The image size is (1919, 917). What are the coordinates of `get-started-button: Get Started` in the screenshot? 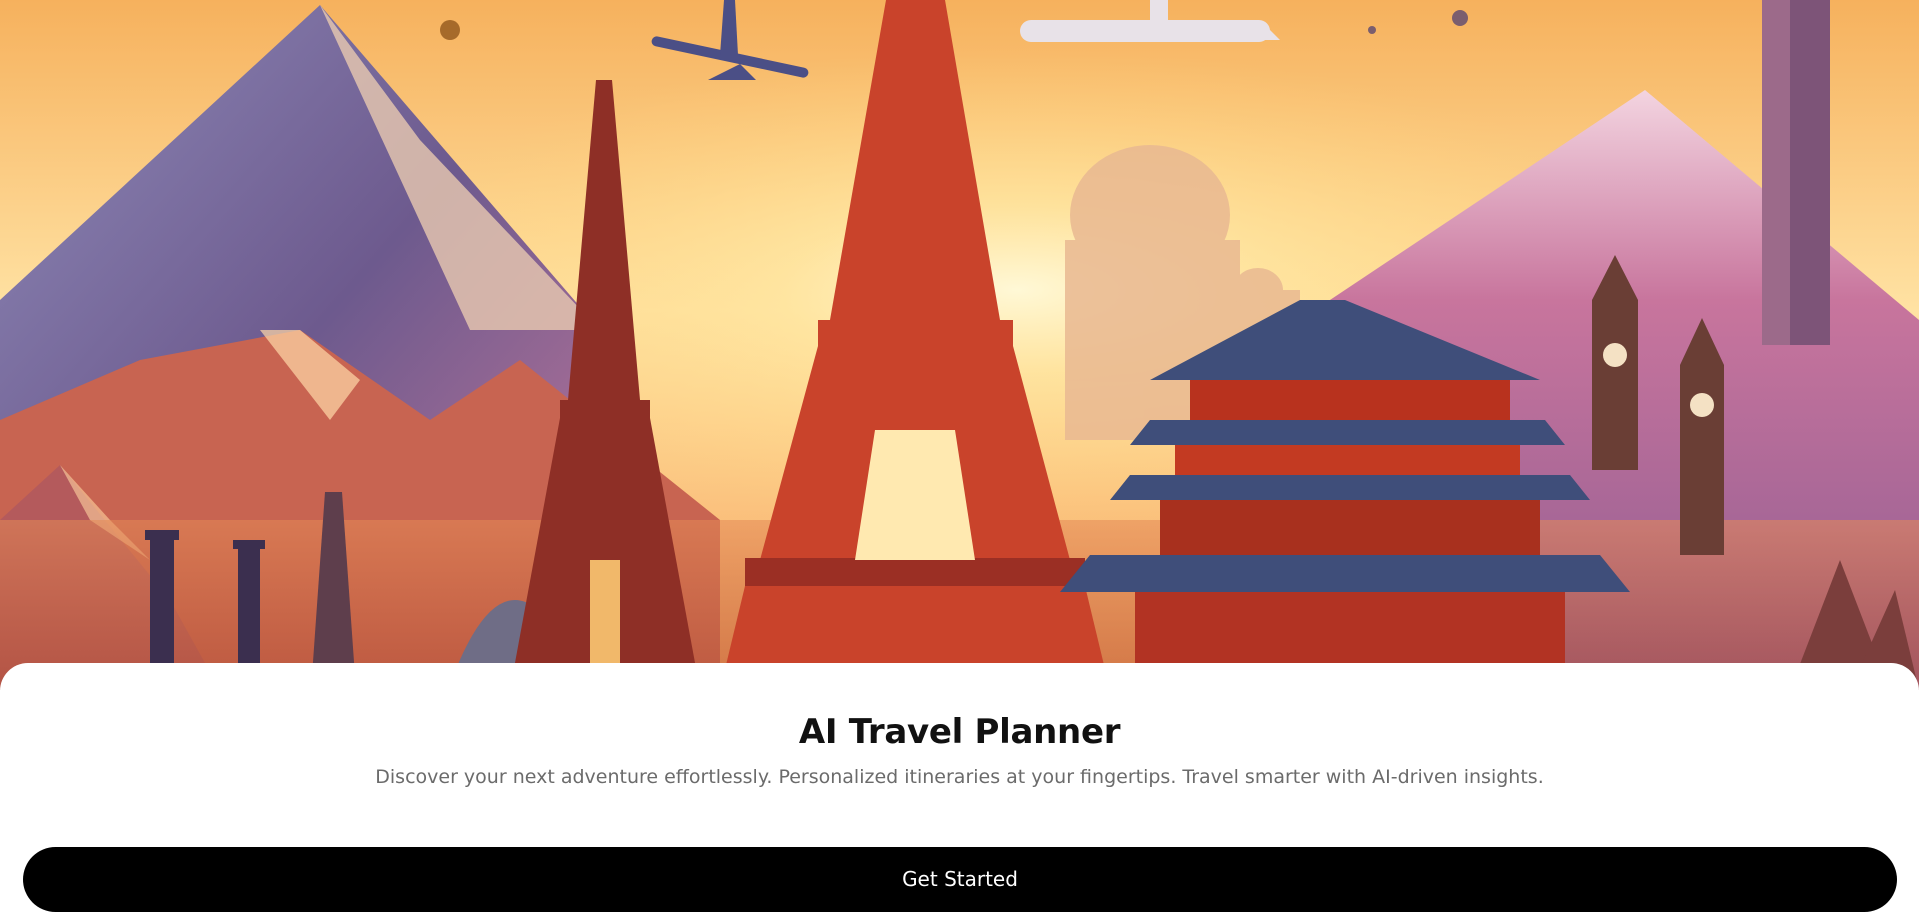 It's located at (960, 879).